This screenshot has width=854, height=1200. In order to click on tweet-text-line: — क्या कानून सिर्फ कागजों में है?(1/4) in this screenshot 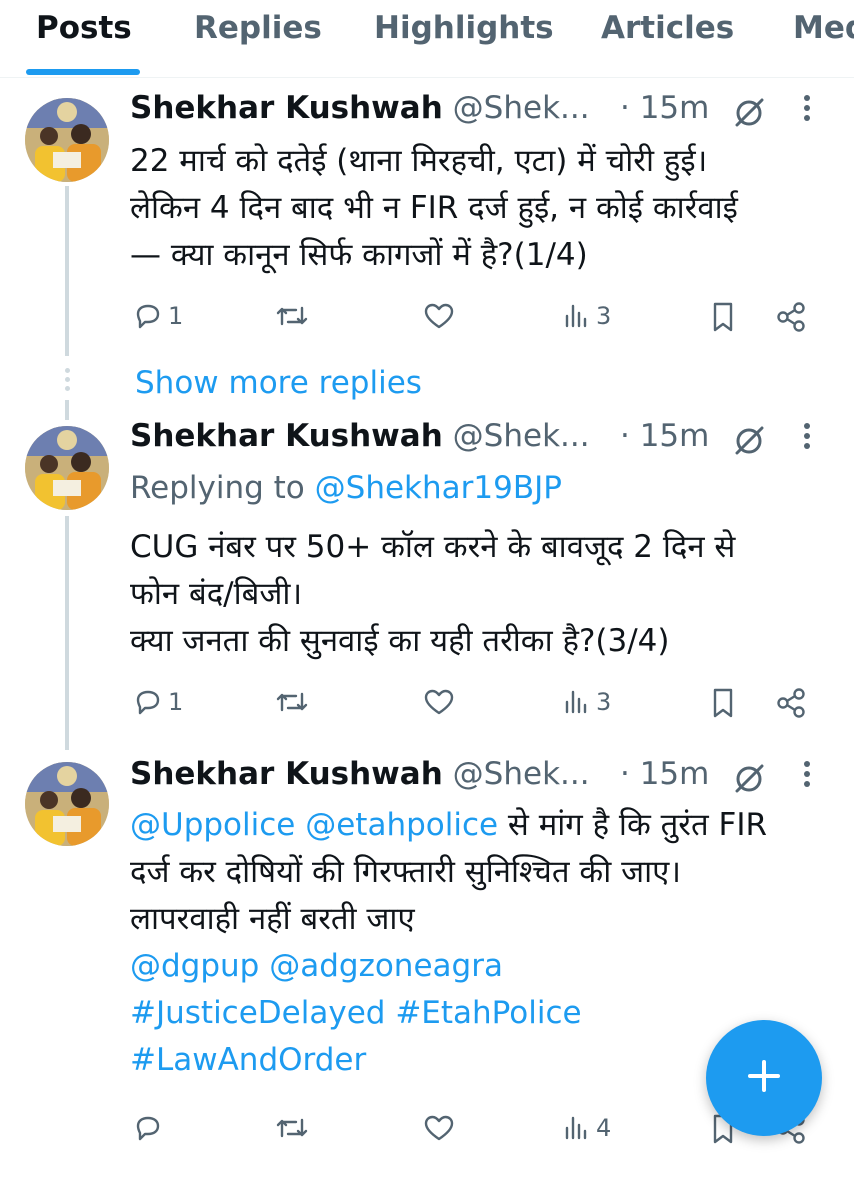, I will do `click(359, 255)`.